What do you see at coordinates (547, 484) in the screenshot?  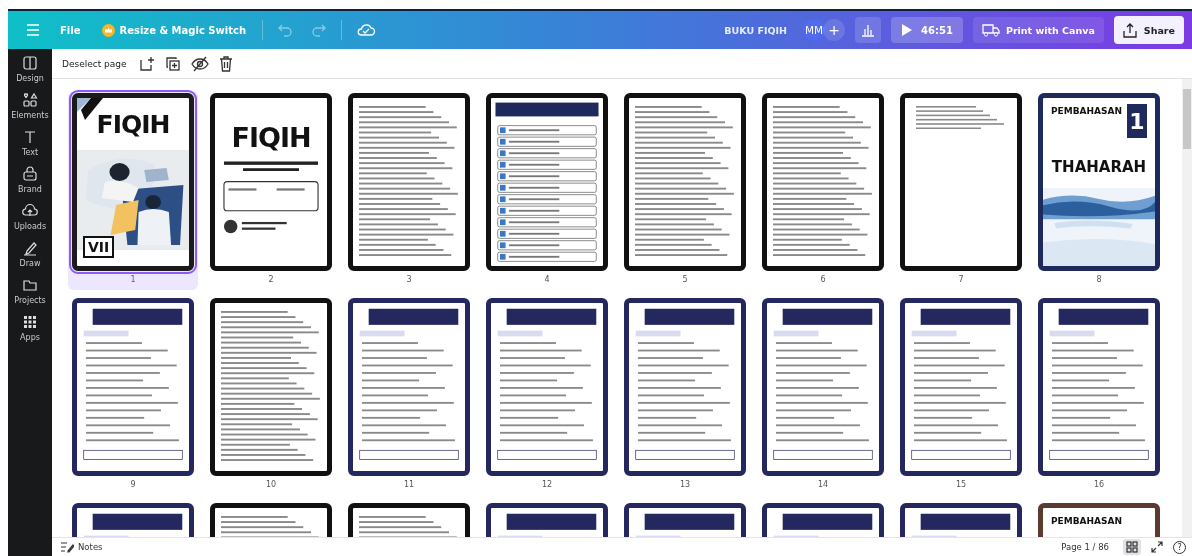 I see `page-number: 12` at bounding box center [547, 484].